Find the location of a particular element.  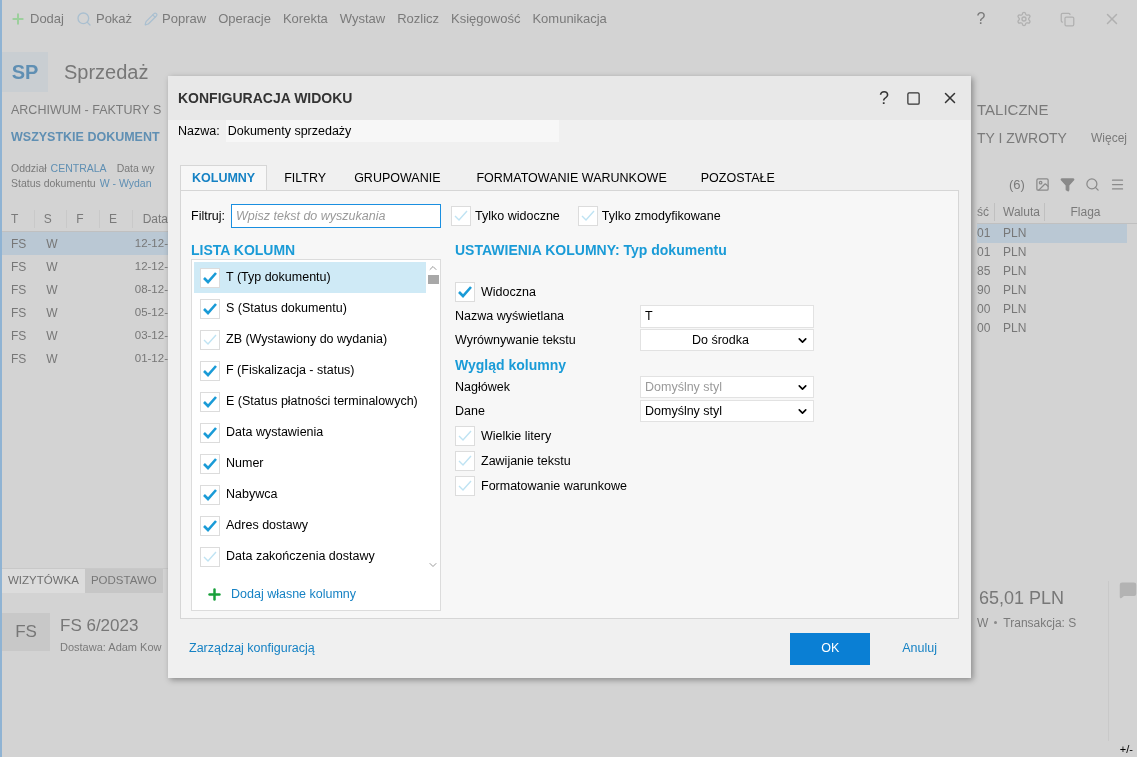

add-columns-link: Dodaj własne kolumny is located at coordinates (323, 594).